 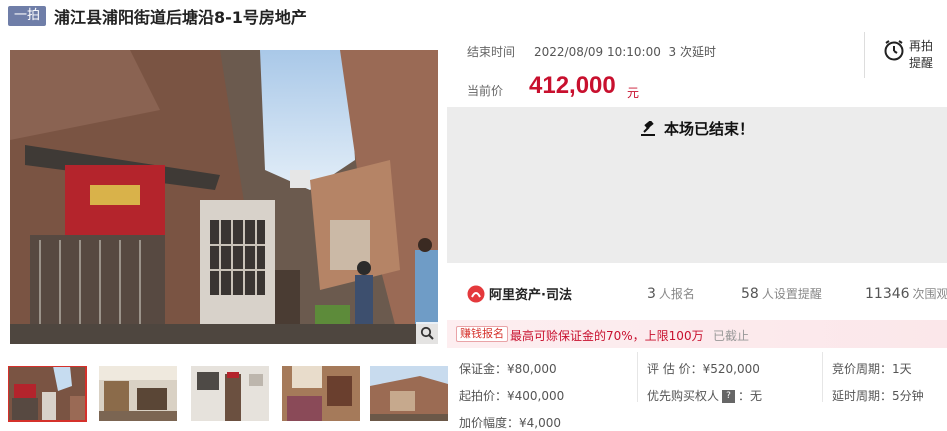 What do you see at coordinates (647, 128) in the screenshot?
I see `gavel-icon` at bounding box center [647, 128].